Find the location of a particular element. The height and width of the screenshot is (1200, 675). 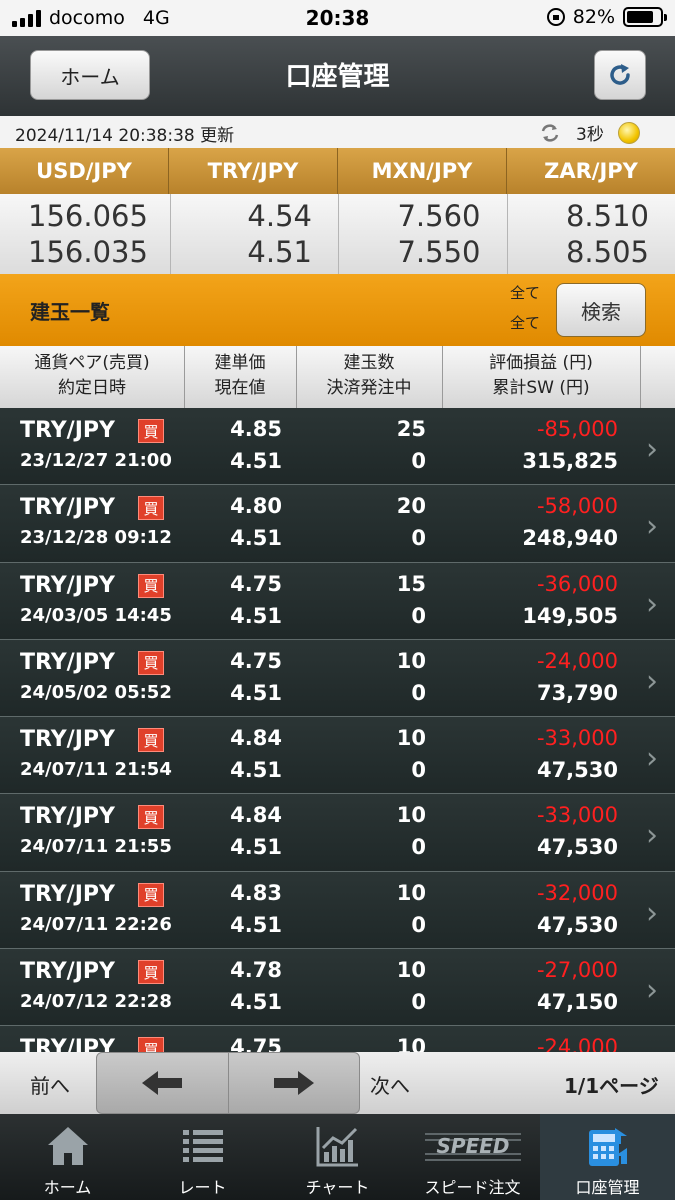

open-price: 4.84 is located at coordinates (256, 738).